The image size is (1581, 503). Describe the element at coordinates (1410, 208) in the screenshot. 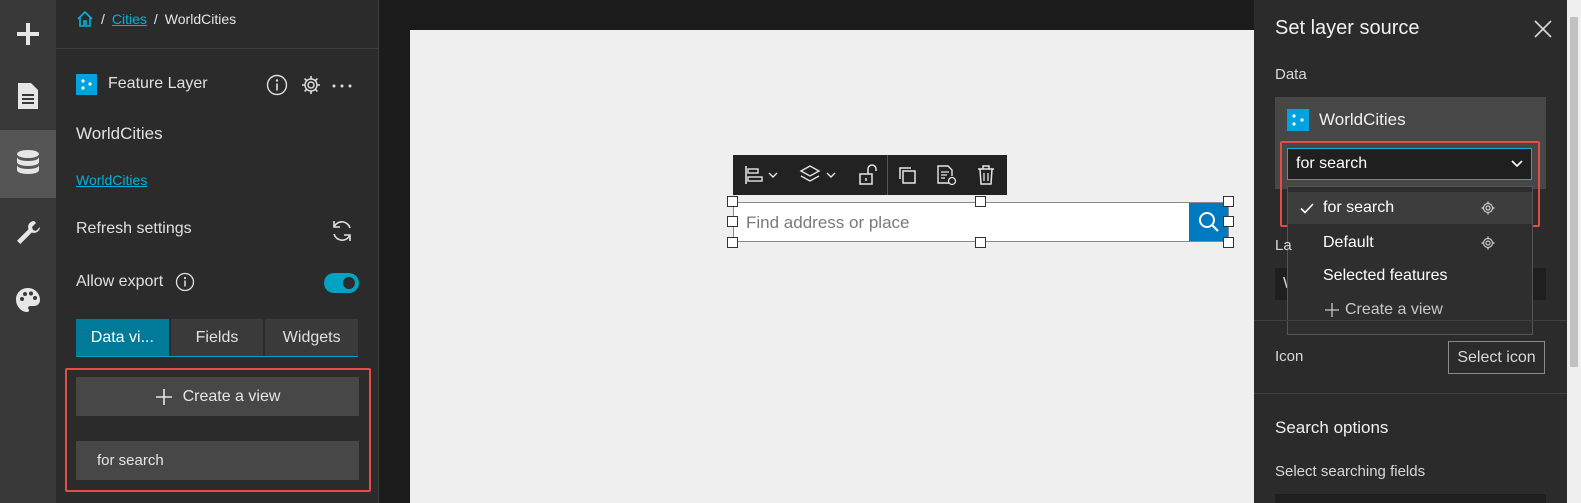

I see `dropdown-option-for-search: for search` at that location.